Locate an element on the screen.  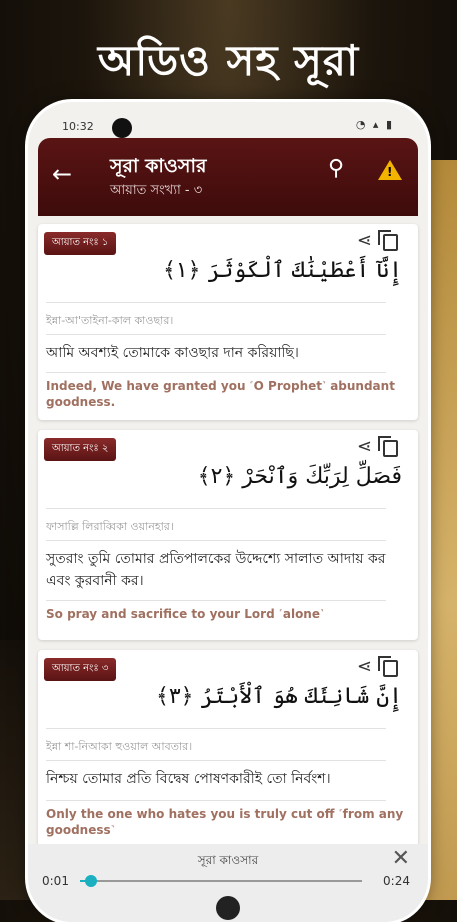
verse-number-badge: আয়াত নংঃ ২ is located at coordinates (80, 449).